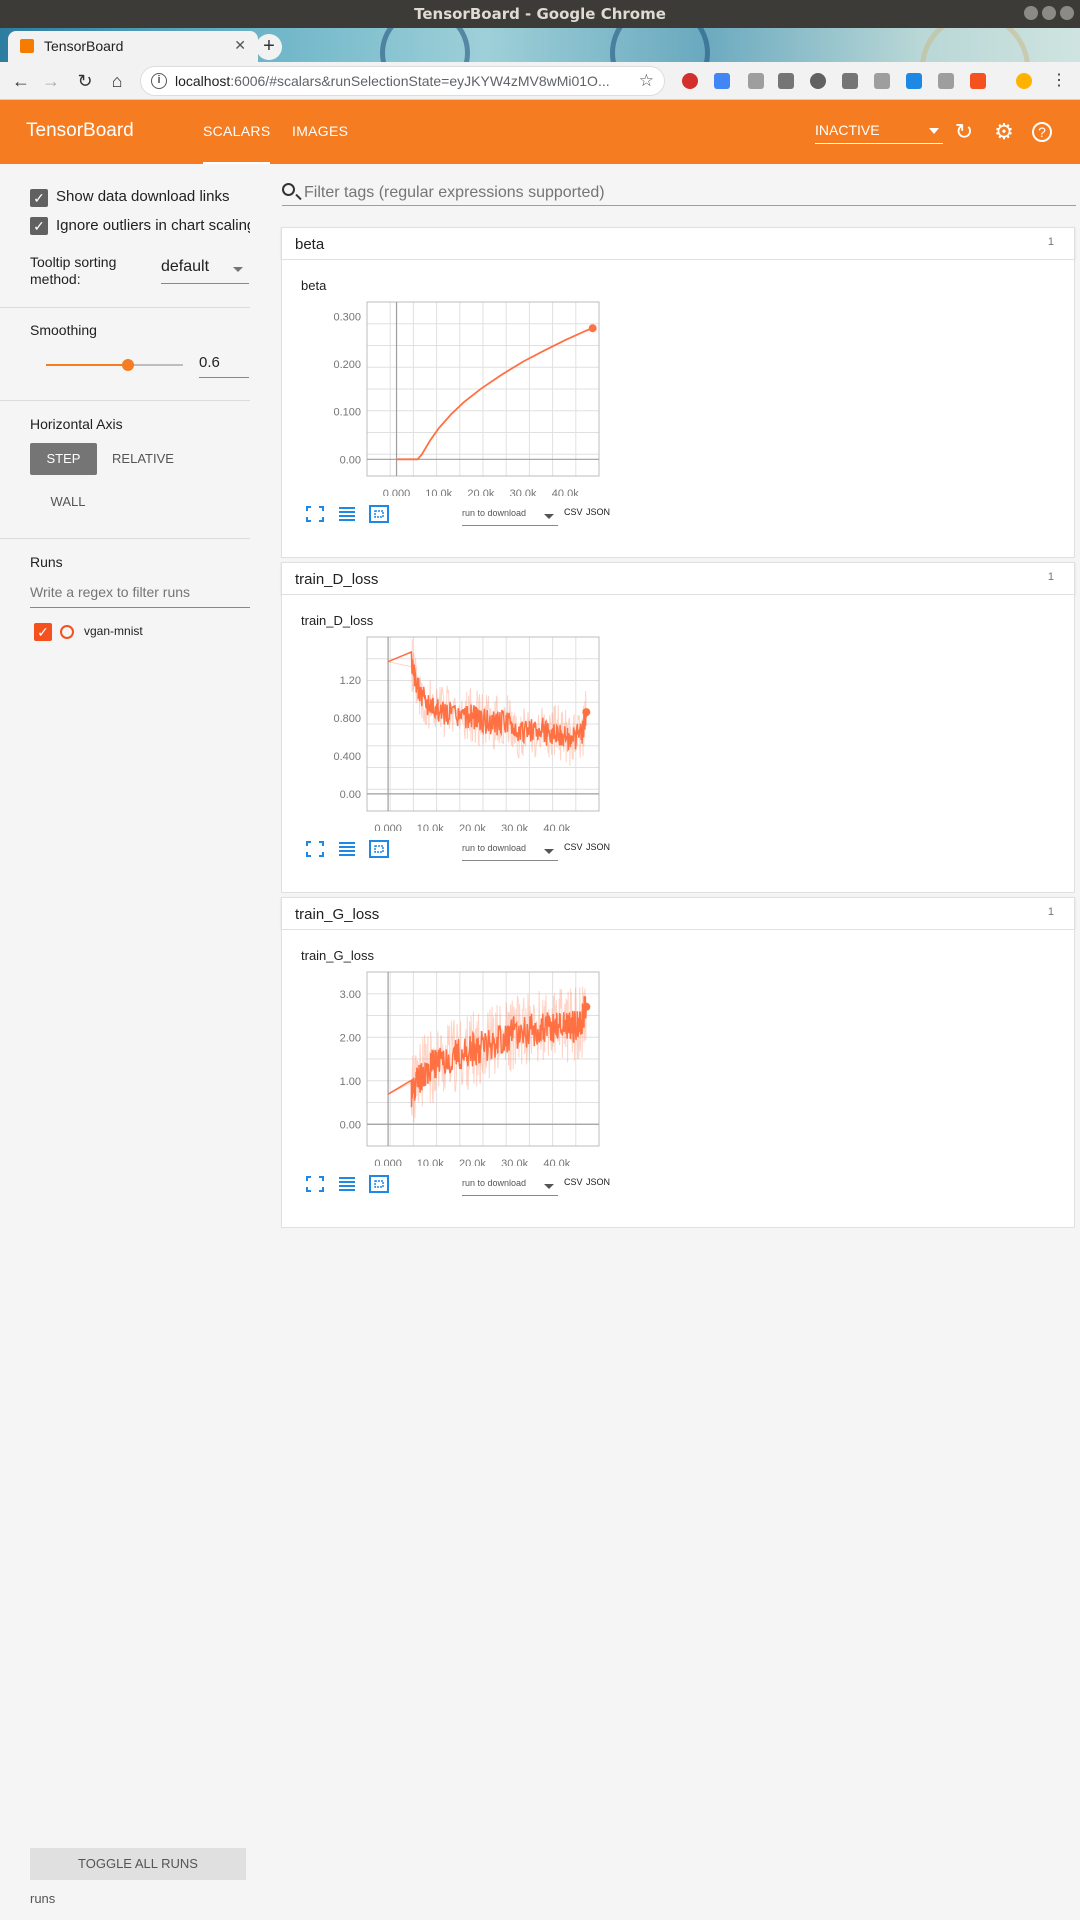  I want to click on run-checkbox-vgan-mnist: ✓, so click(43, 632).